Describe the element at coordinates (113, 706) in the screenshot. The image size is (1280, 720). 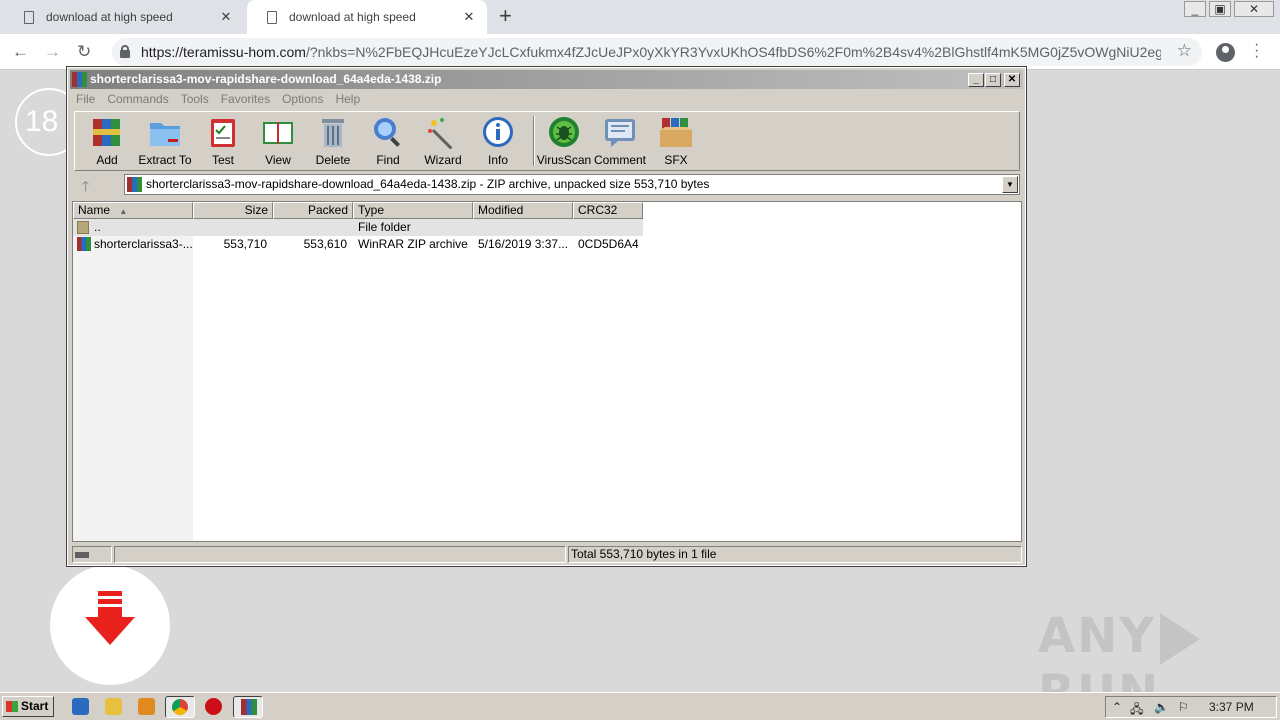
I see `file-explorer-icon` at that location.